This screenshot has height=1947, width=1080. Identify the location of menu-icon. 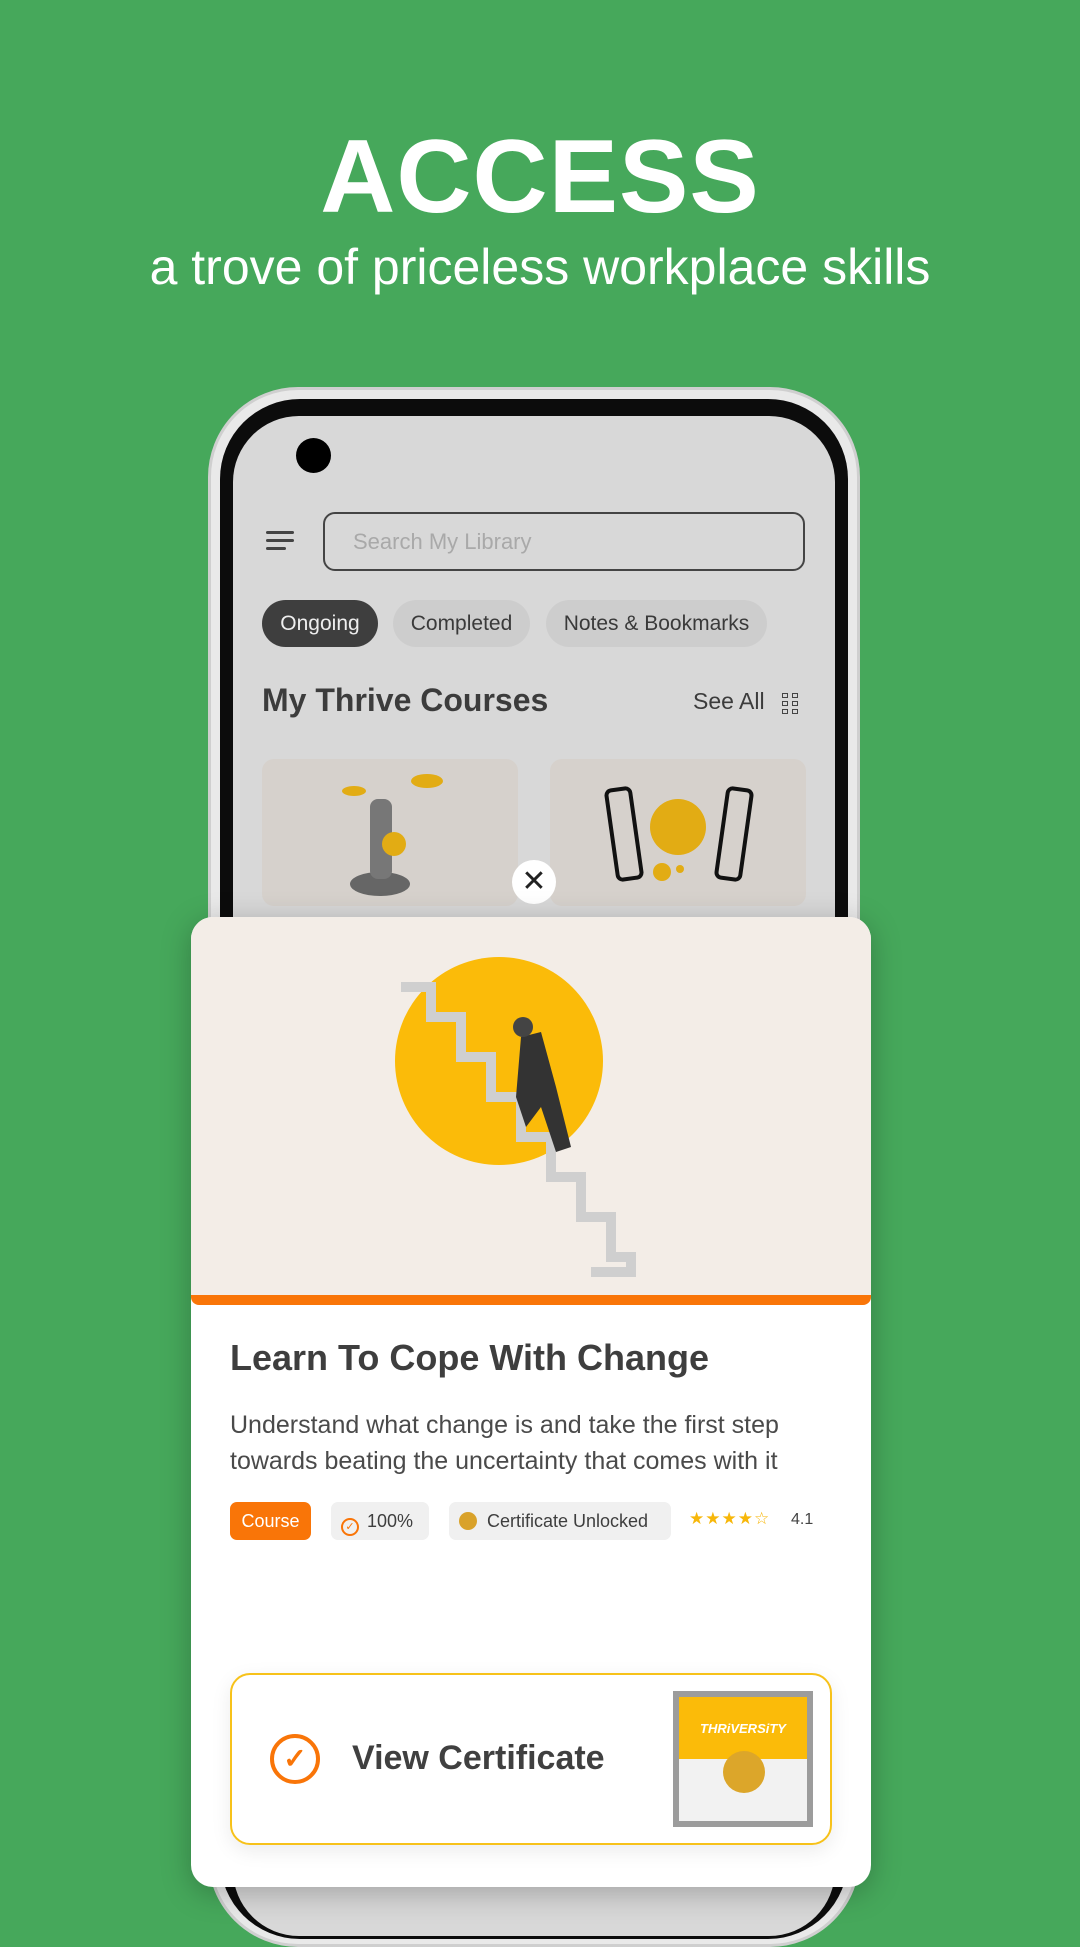
(281, 541).